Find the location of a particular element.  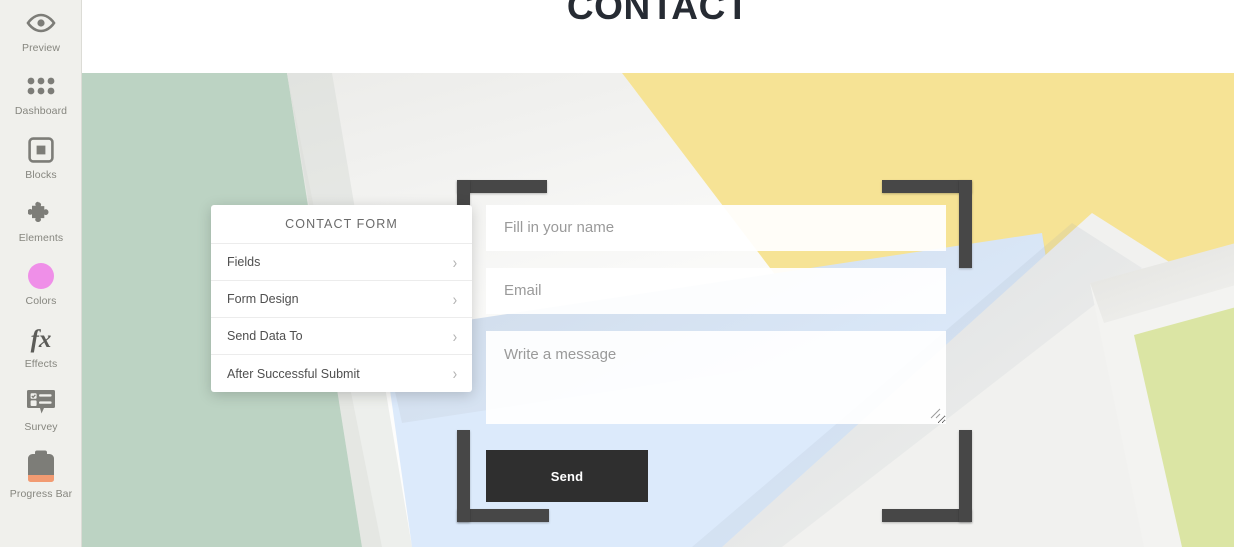

fx-icon: fx is located at coordinates (41, 339).